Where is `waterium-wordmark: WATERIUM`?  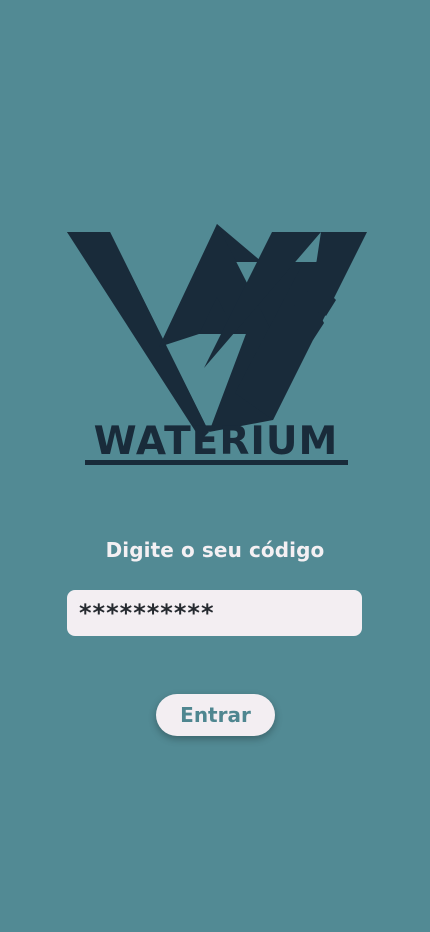
waterium-wordmark: WATERIUM is located at coordinates (216, 441).